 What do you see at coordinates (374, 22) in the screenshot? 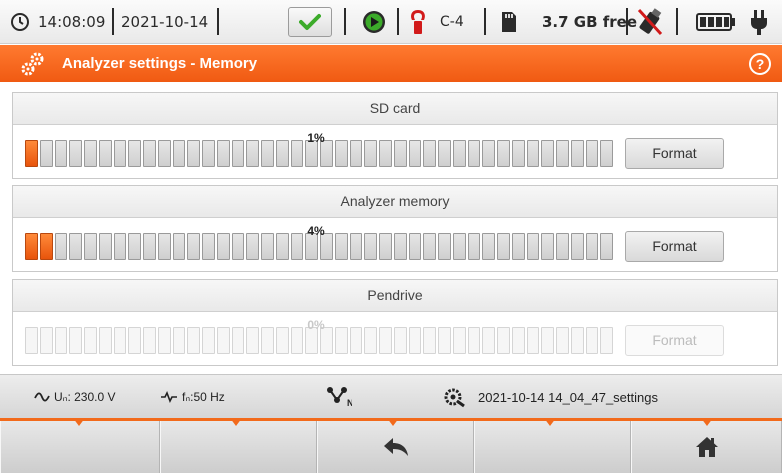
I see `play-icon` at bounding box center [374, 22].